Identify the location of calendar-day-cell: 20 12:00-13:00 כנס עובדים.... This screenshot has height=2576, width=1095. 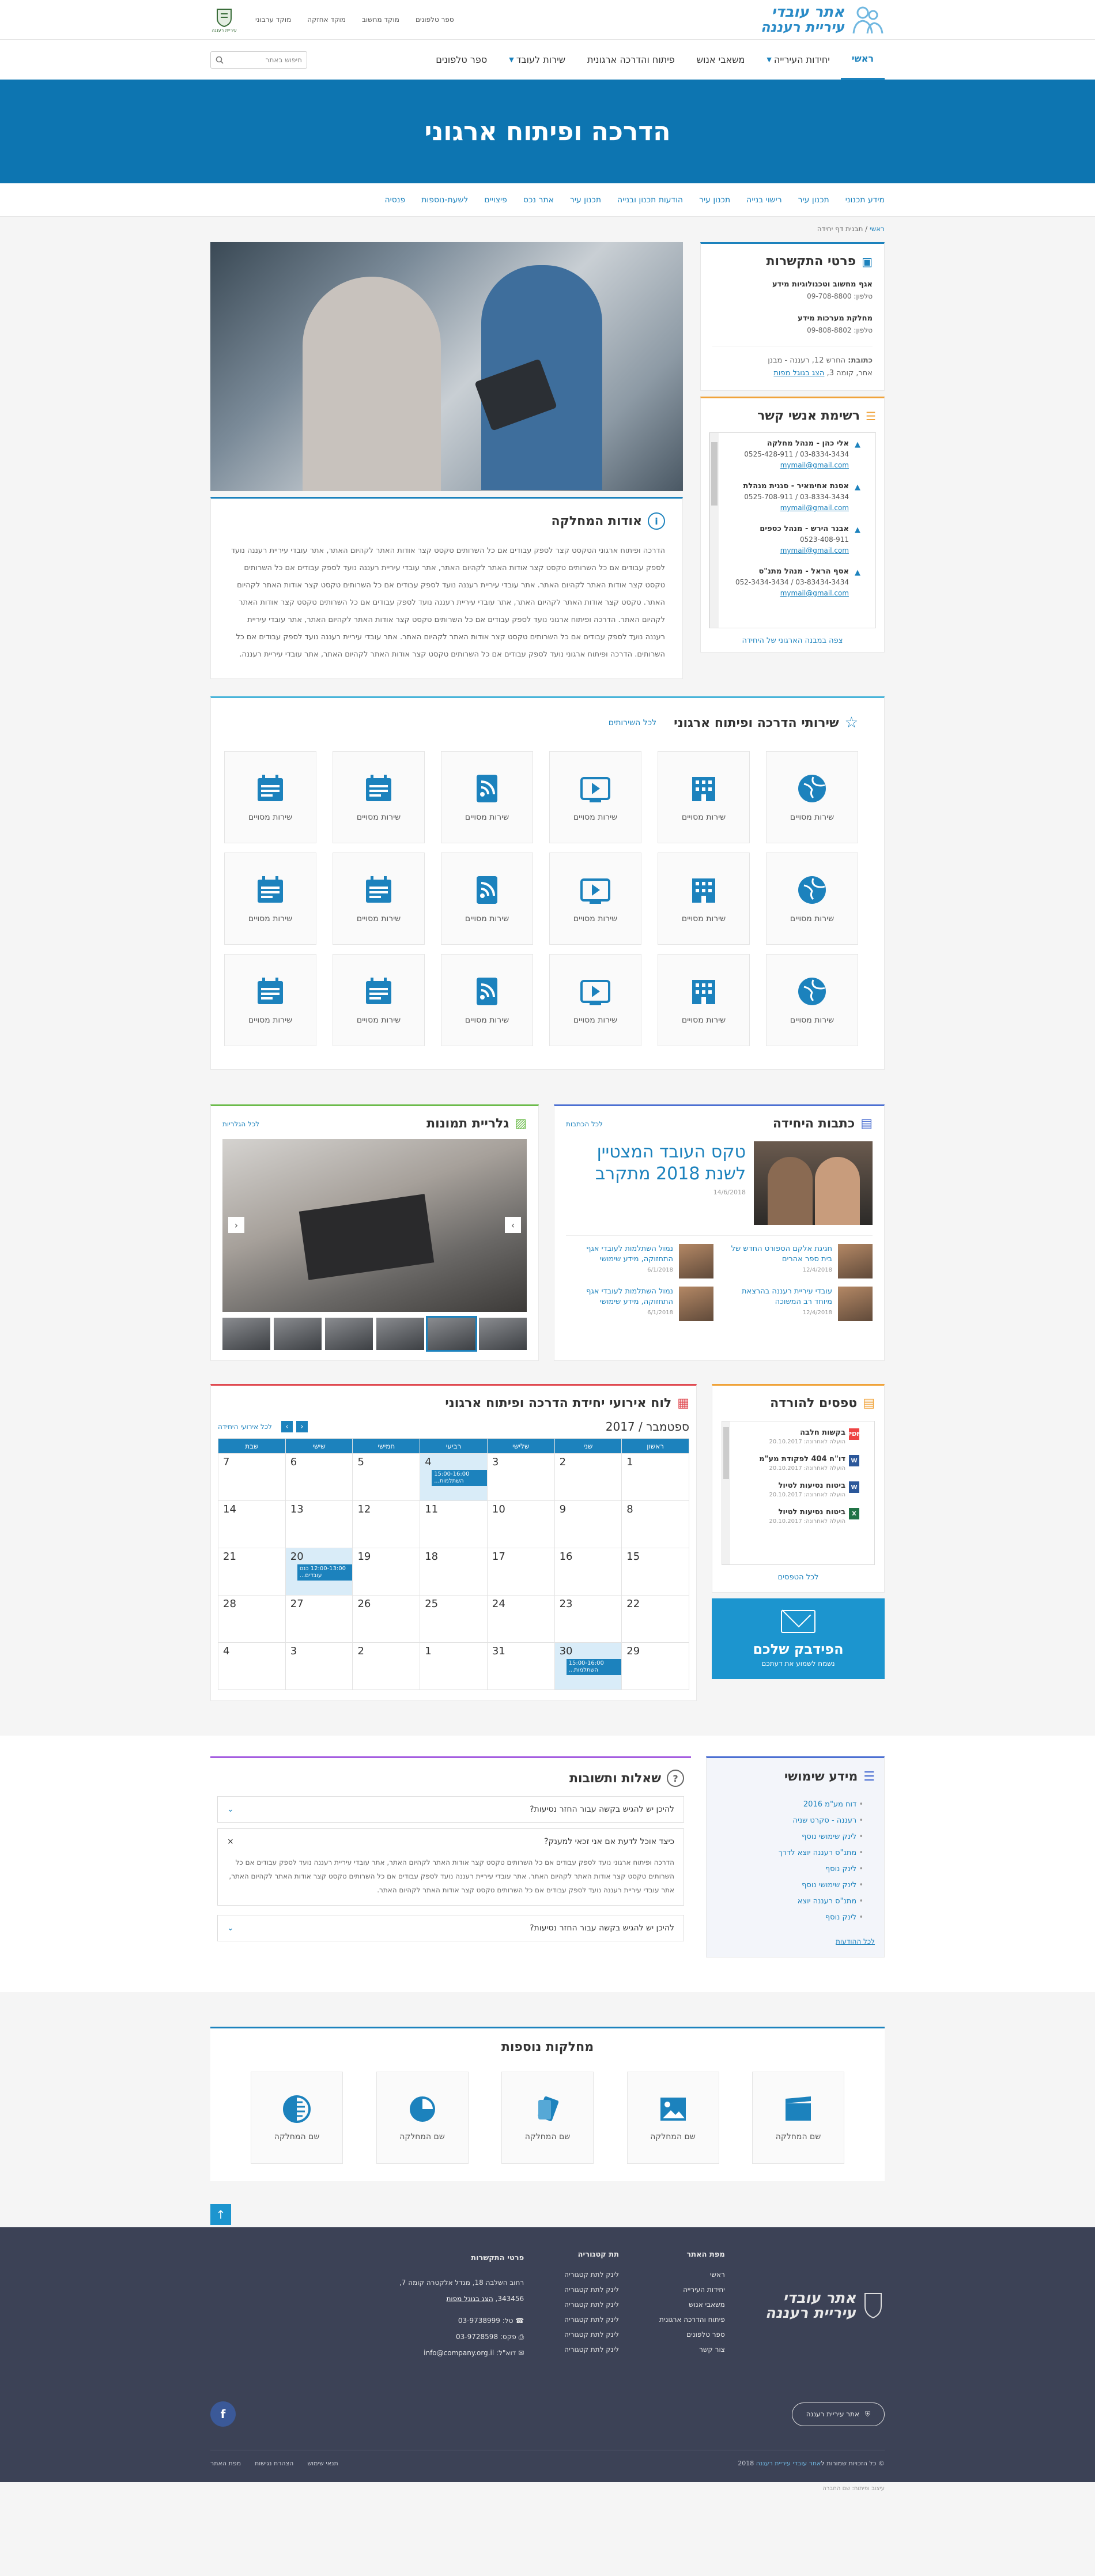
(319, 1572).